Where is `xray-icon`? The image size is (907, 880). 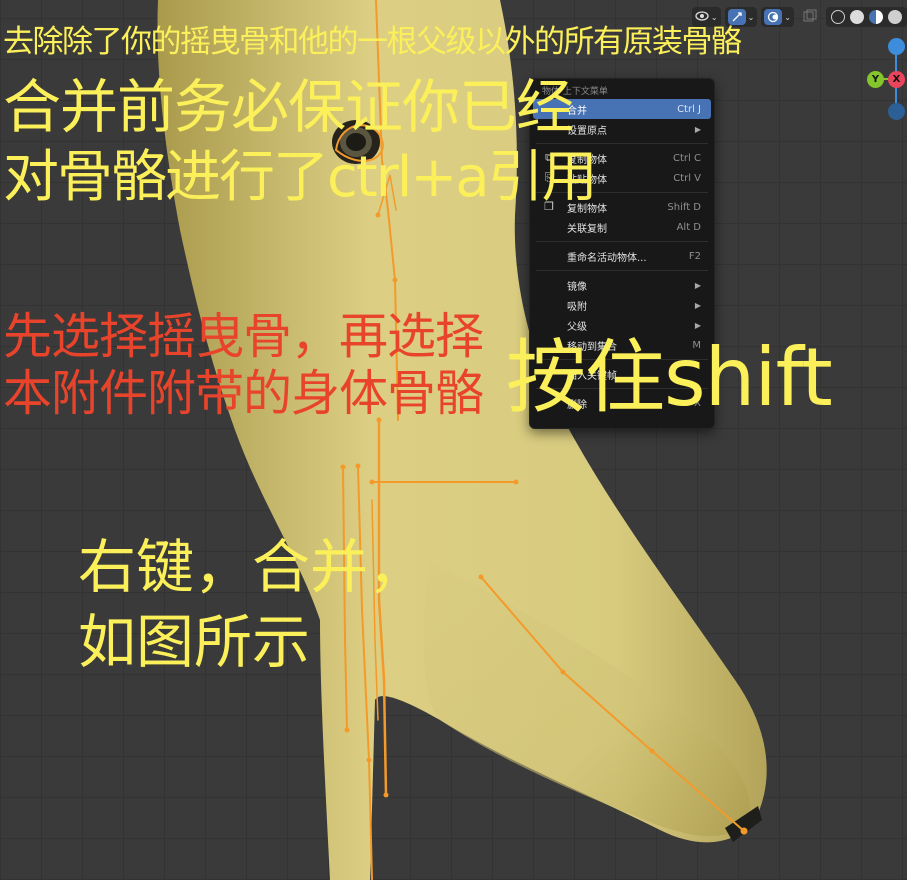 xray-icon is located at coordinates (810, 17).